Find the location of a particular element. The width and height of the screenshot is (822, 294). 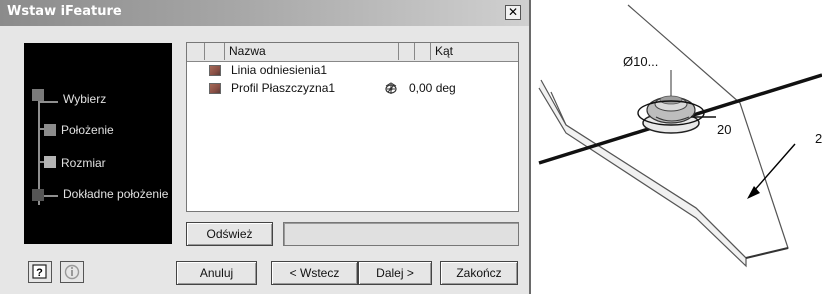

info-icon is located at coordinates (72, 272).